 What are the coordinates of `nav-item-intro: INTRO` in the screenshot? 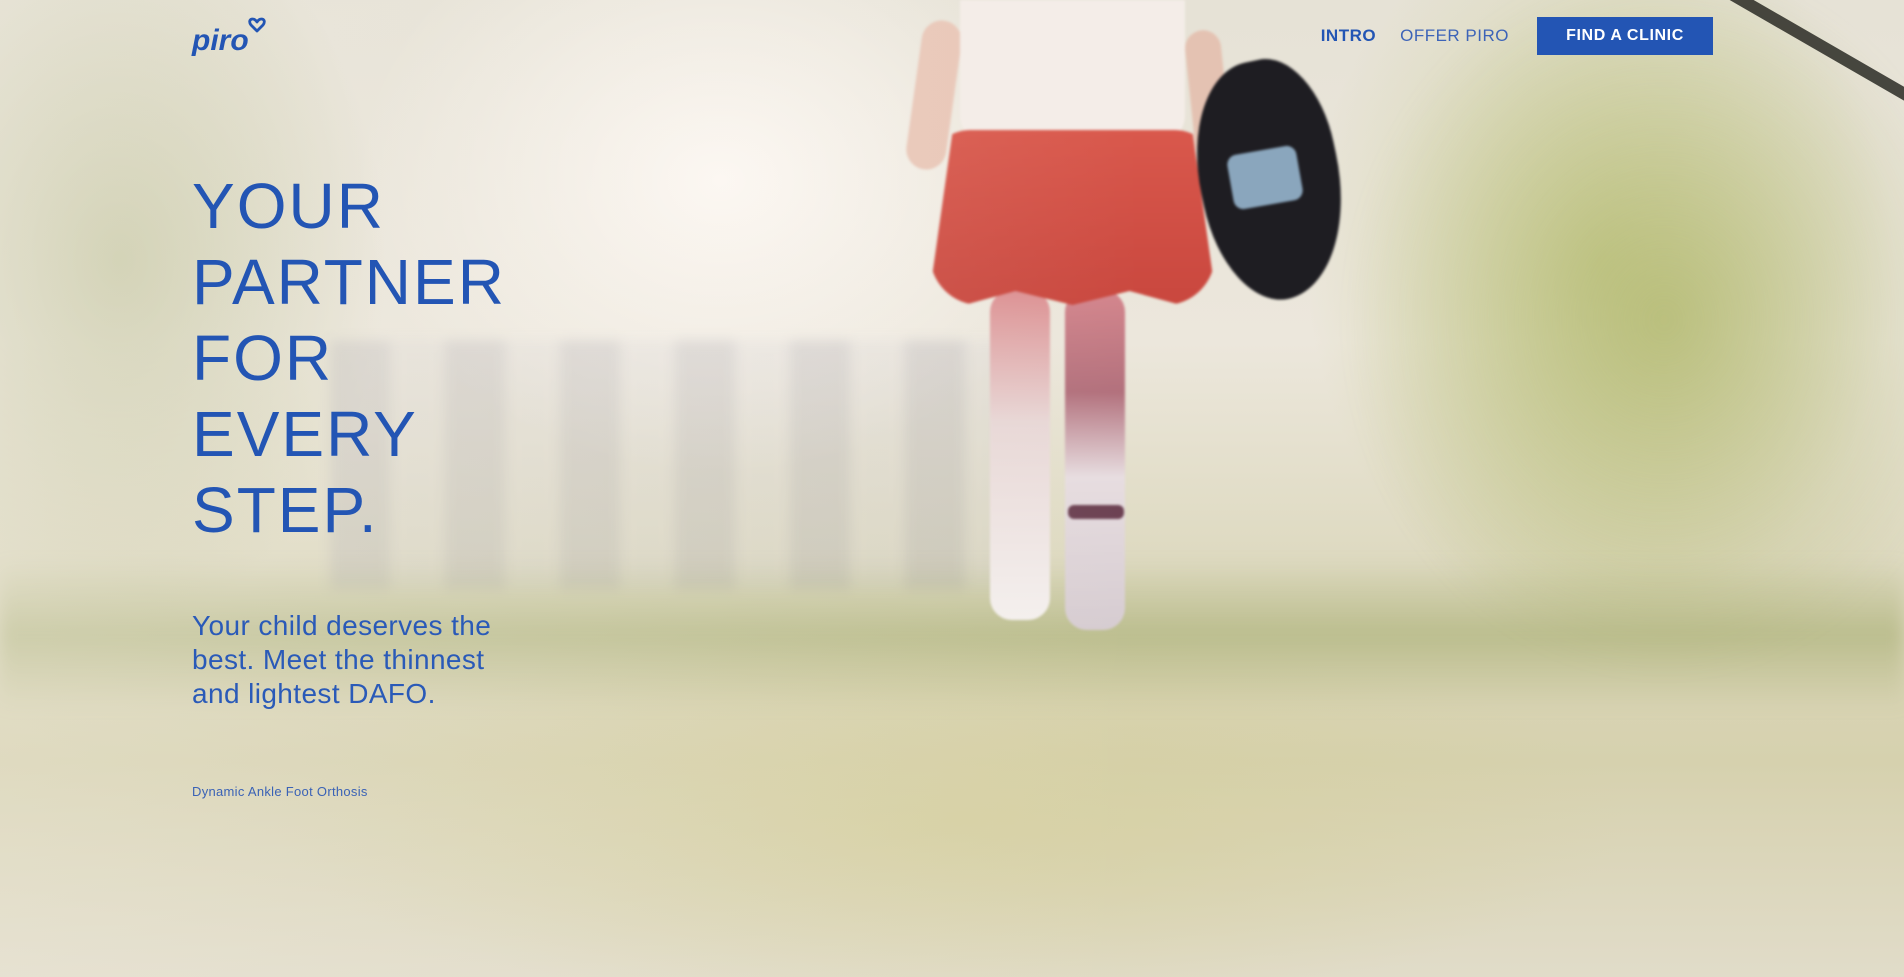 It's located at (1348, 36).